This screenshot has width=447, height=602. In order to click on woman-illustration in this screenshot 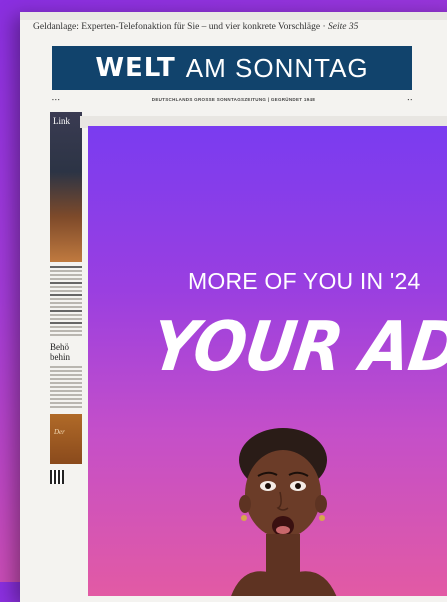, I will do `click(284, 512)`.